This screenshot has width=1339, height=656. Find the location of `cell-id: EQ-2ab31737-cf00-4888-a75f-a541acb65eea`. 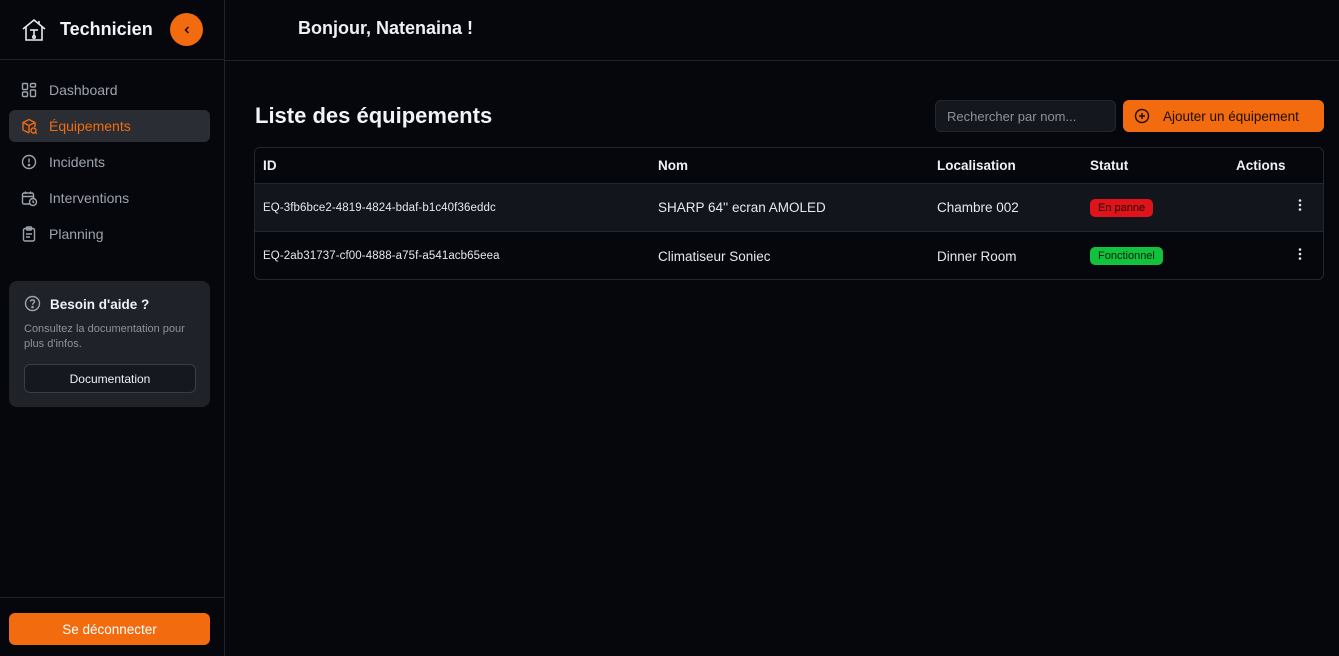

cell-id: EQ-2ab31737-cf00-4888-a75f-a541acb65eea is located at coordinates (381, 256).